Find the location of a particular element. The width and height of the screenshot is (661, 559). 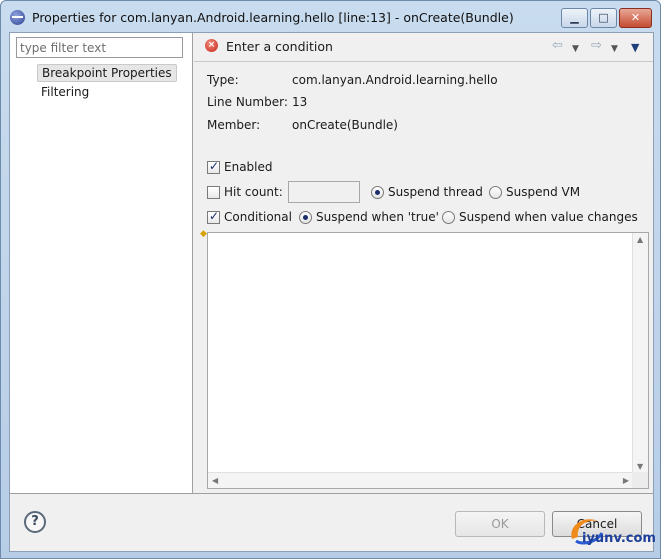

scroll-right-arrow-icon: ▶ is located at coordinates (626, 480).